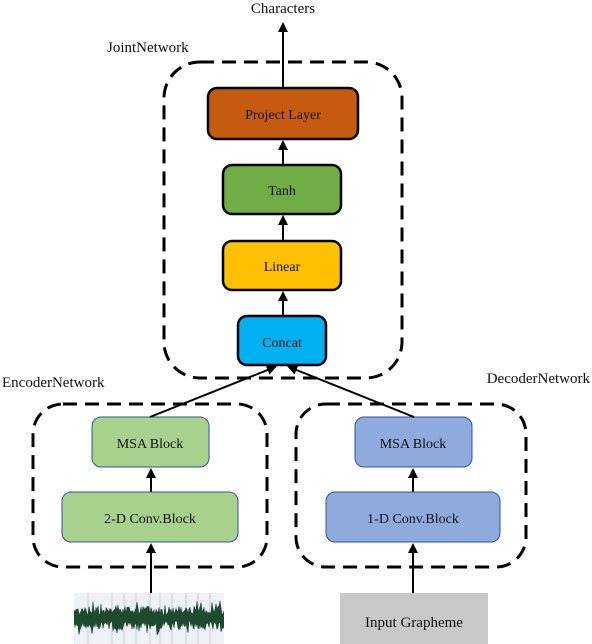 This screenshot has width=592, height=644. Describe the element at coordinates (282, 343) in the screenshot. I see `concat-label: Concat` at that location.